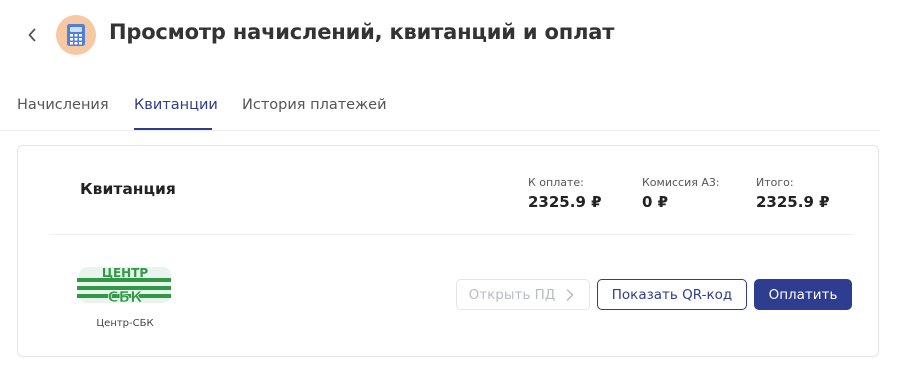 The image size is (905, 379). What do you see at coordinates (173, 129) in the screenshot?
I see `active-tab-indicator` at bounding box center [173, 129].